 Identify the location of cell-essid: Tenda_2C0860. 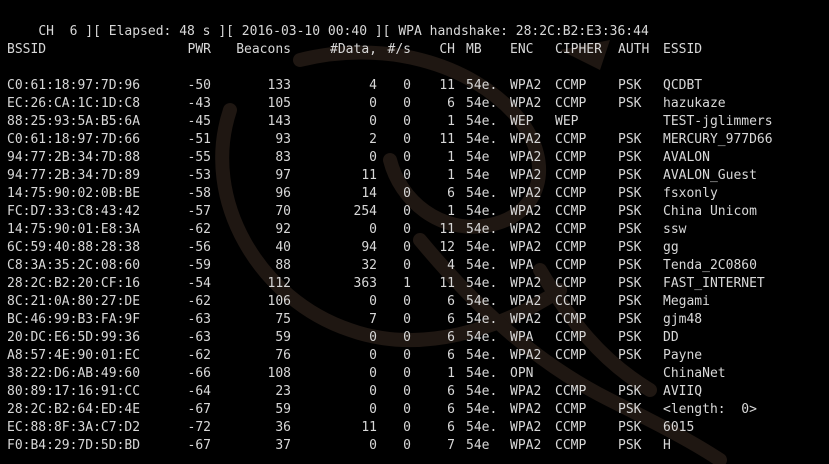
(710, 265).